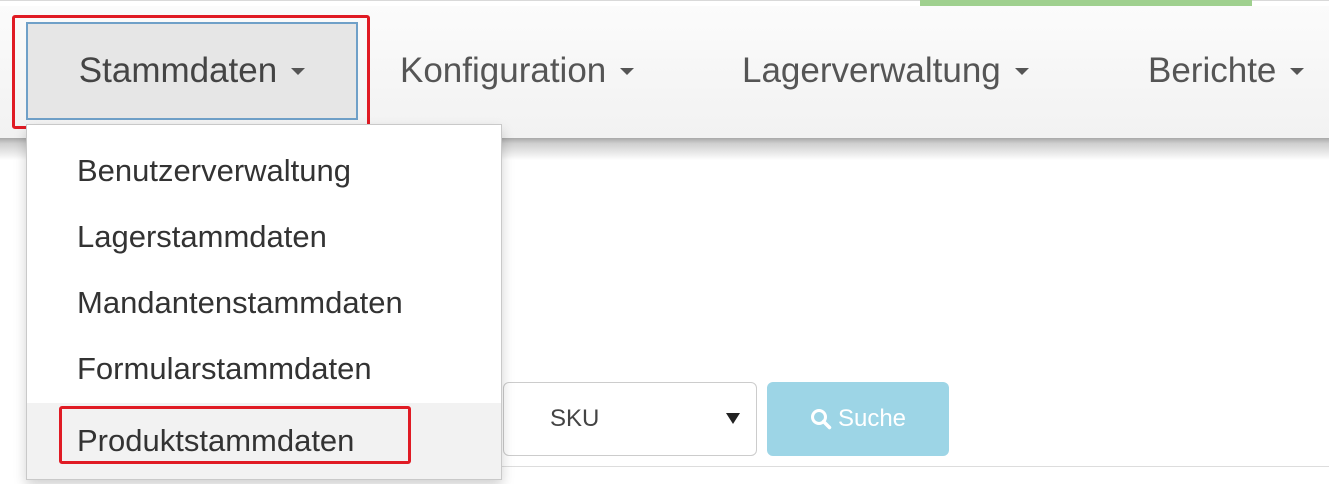 The width and height of the screenshot is (1329, 484). What do you see at coordinates (733, 418) in the screenshot?
I see `select-caret-icon` at bounding box center [733, 418].